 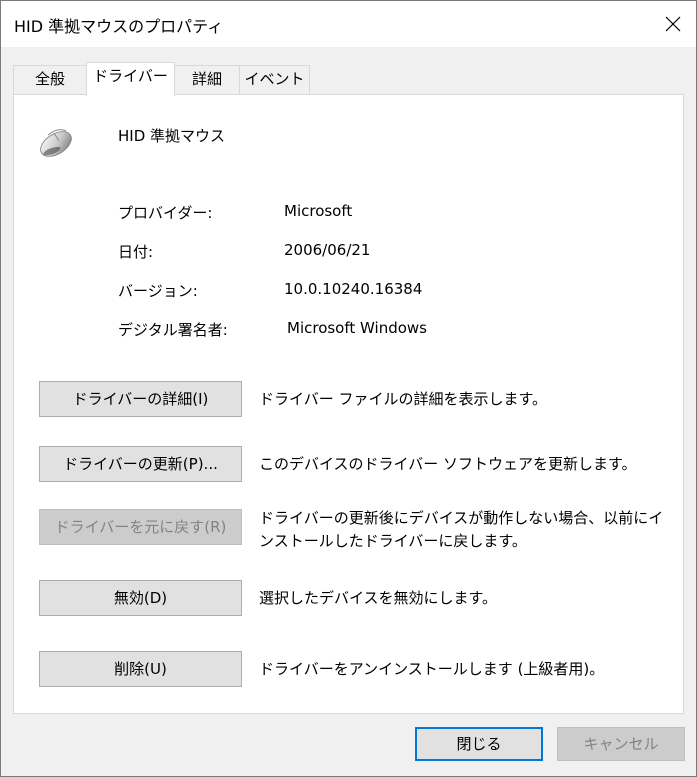 What do you see at coordinates (432, 669) in the screenshot?
I see `uninstall-driver-description: ドライバーをアンインストールします (上級者用)。` at bounding box center [432, 669].